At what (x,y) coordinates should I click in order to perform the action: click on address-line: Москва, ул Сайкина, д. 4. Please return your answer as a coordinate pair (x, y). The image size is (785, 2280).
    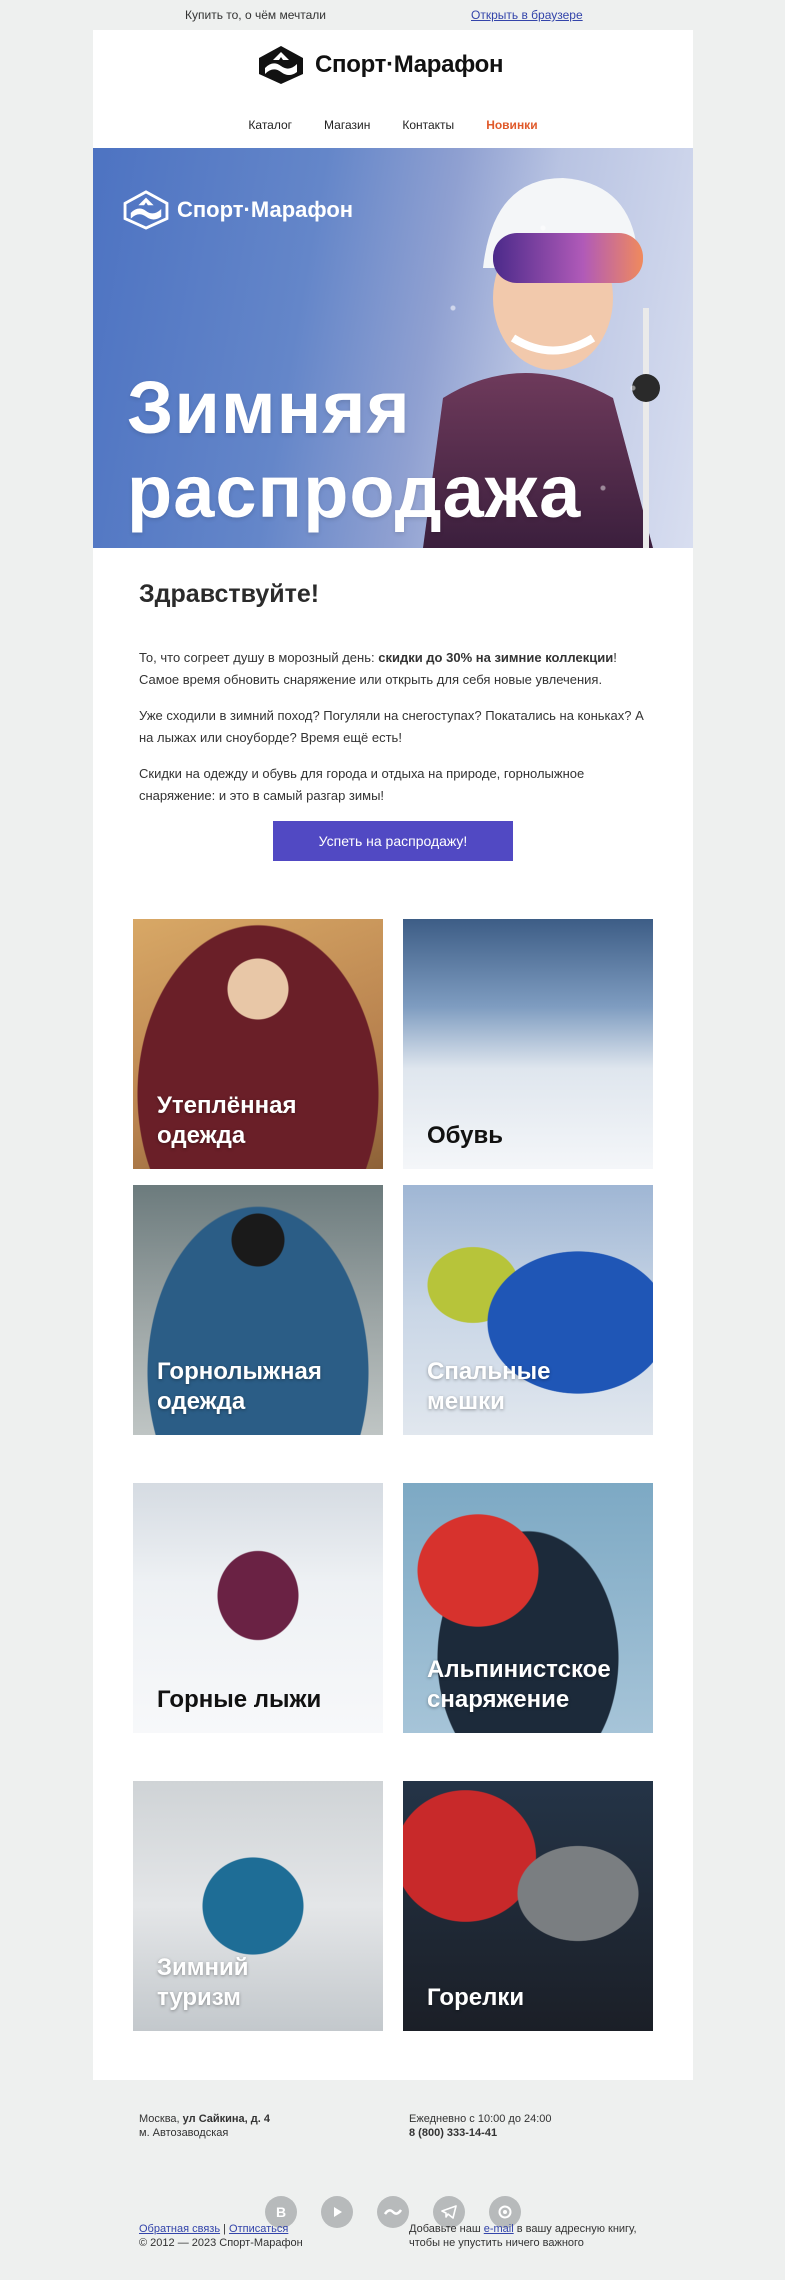
    Looking at the image, I should click on (204, 2119).